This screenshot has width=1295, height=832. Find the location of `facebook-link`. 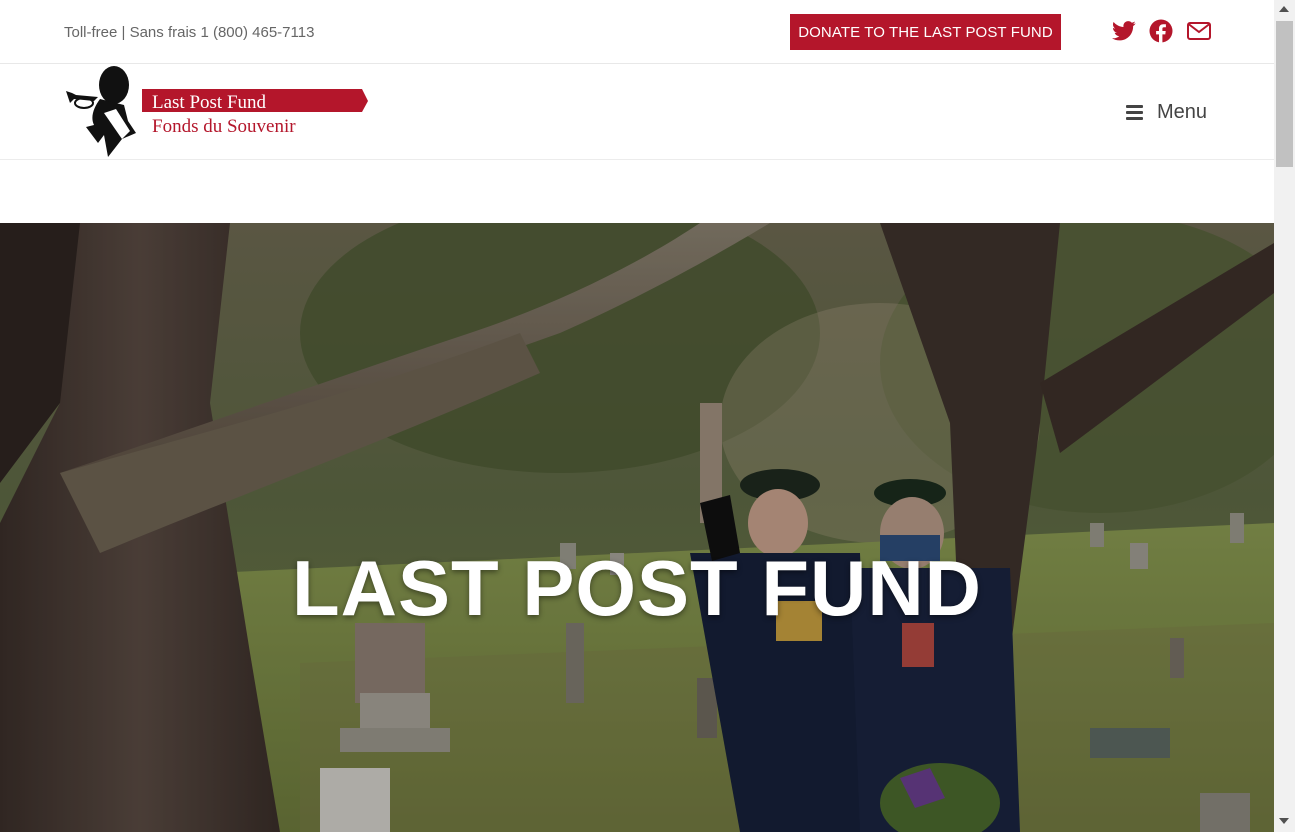

facebook-link is located at coordinates (1161, 31).